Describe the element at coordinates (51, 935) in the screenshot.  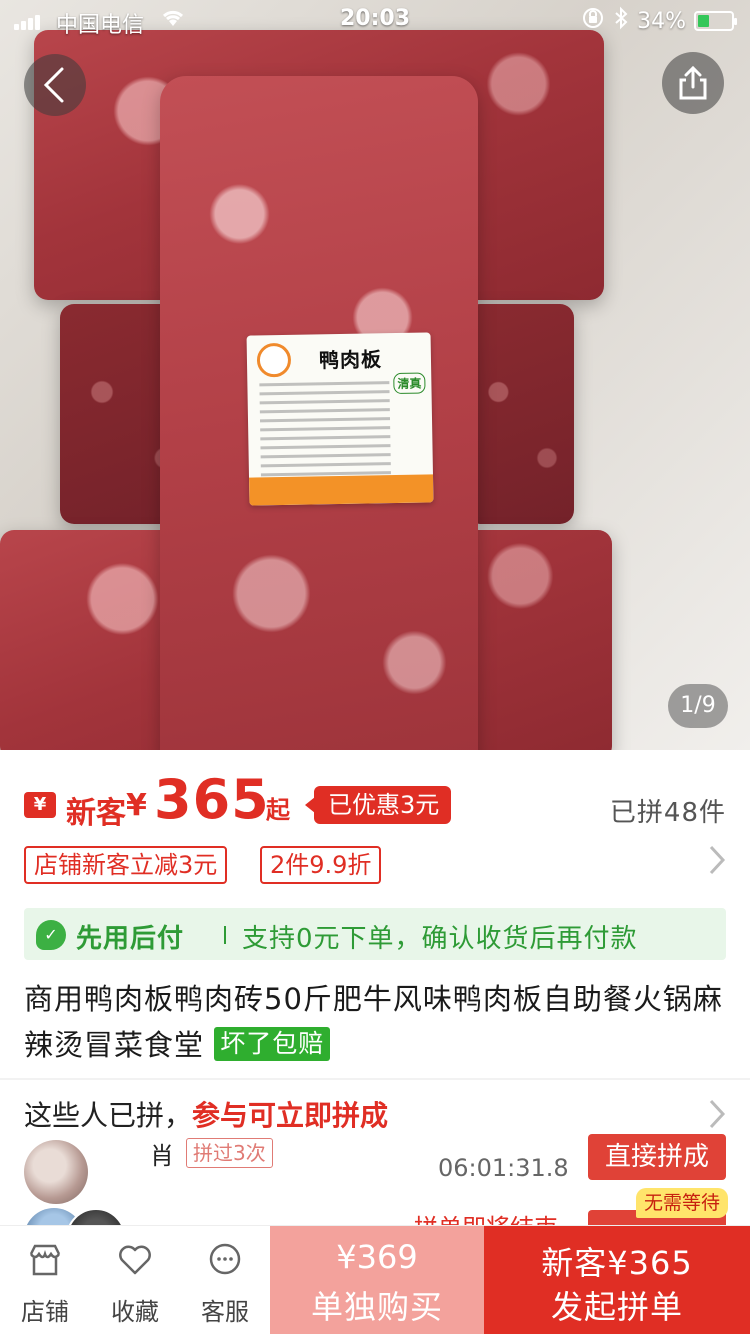
I see `pay-later-icon: ✓` at that location.